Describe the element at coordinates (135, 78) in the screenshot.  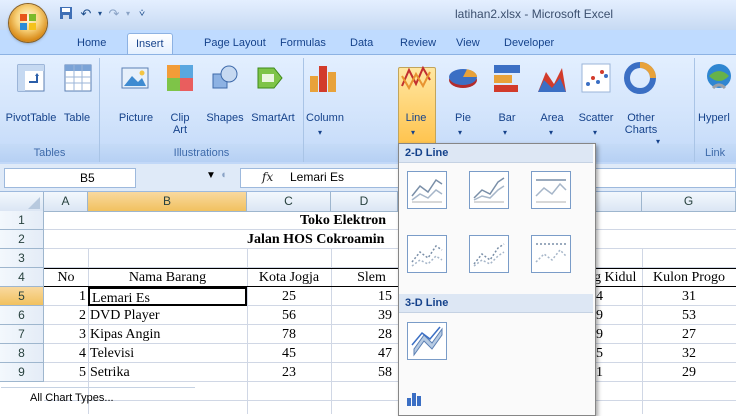
I see `picture-icon` at that location.